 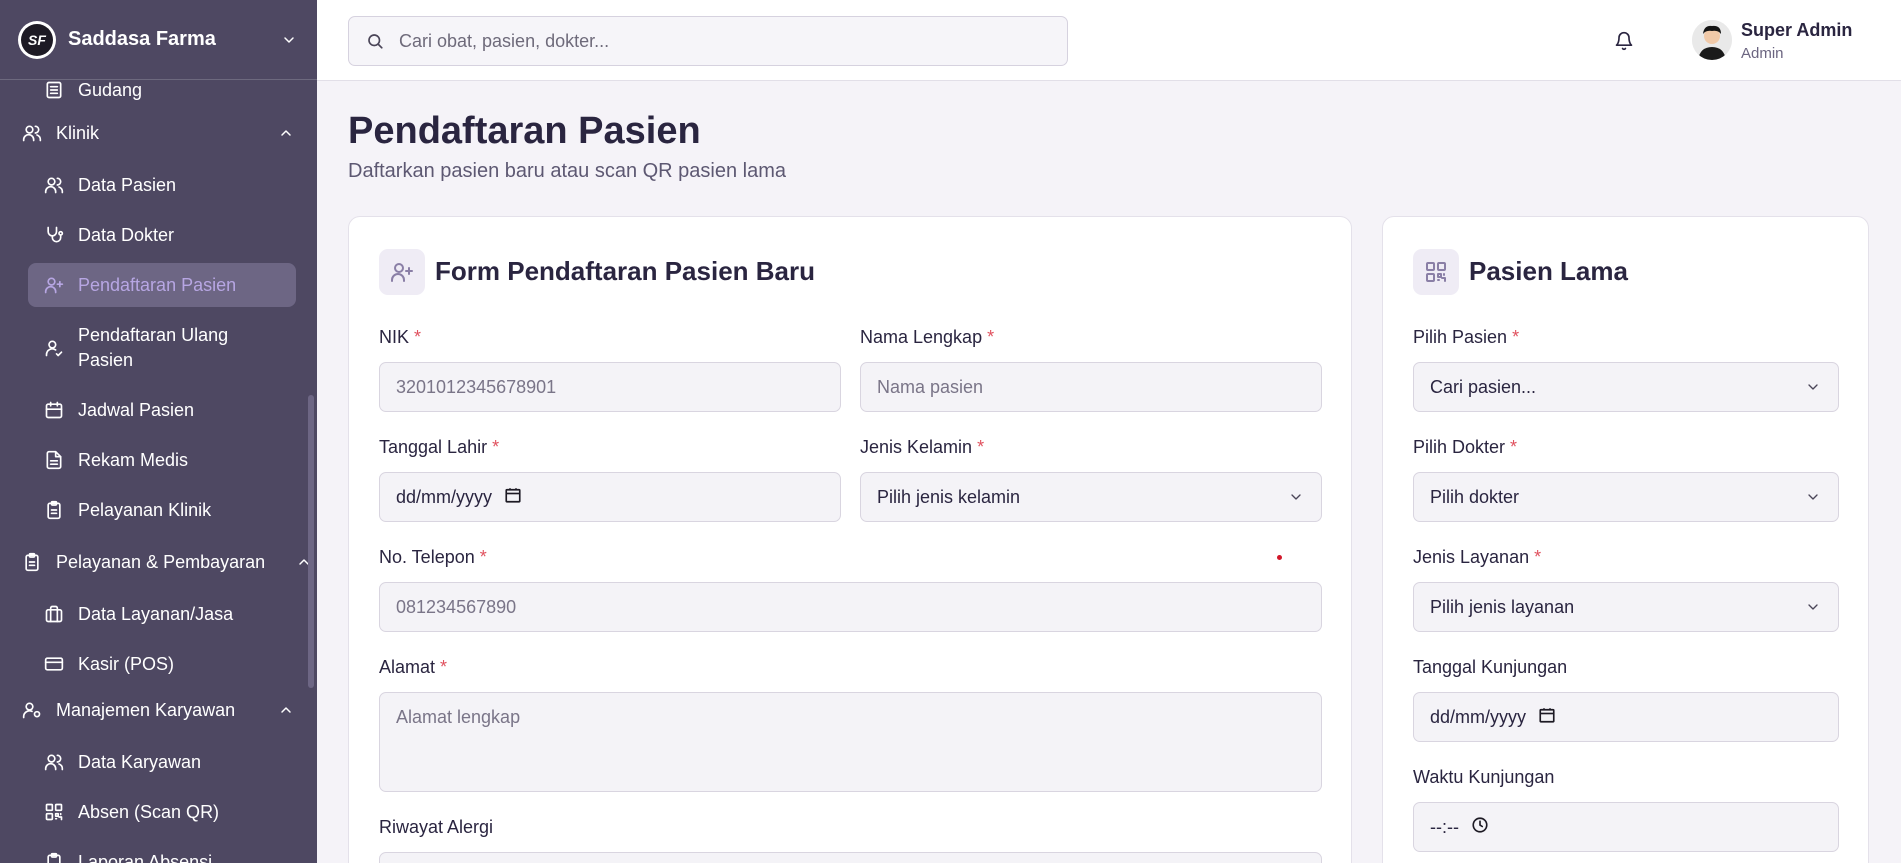 What do you see at coordinates (311, 541) in the screenshot?
I see `sidebar-scrollbar` at bounding box center [311, 541].